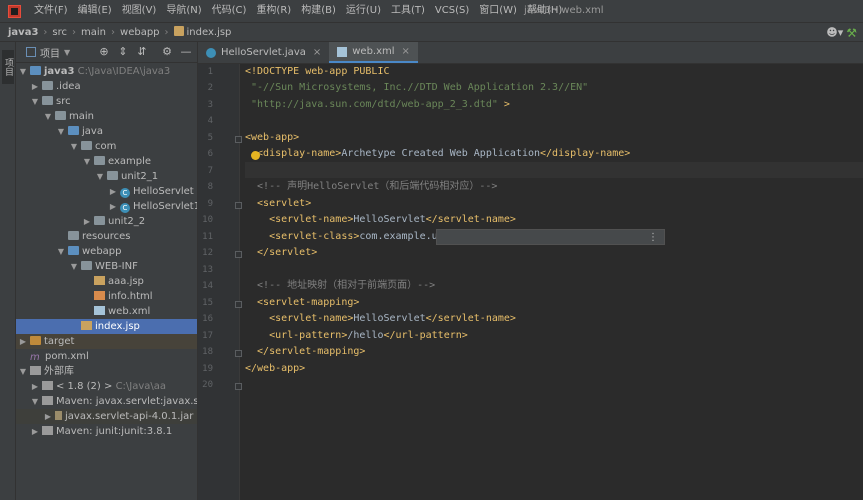  What do you see at coordinates (31, 52) in the screenshot?
I see `project-view-icon` at bounding box center [31, 52].